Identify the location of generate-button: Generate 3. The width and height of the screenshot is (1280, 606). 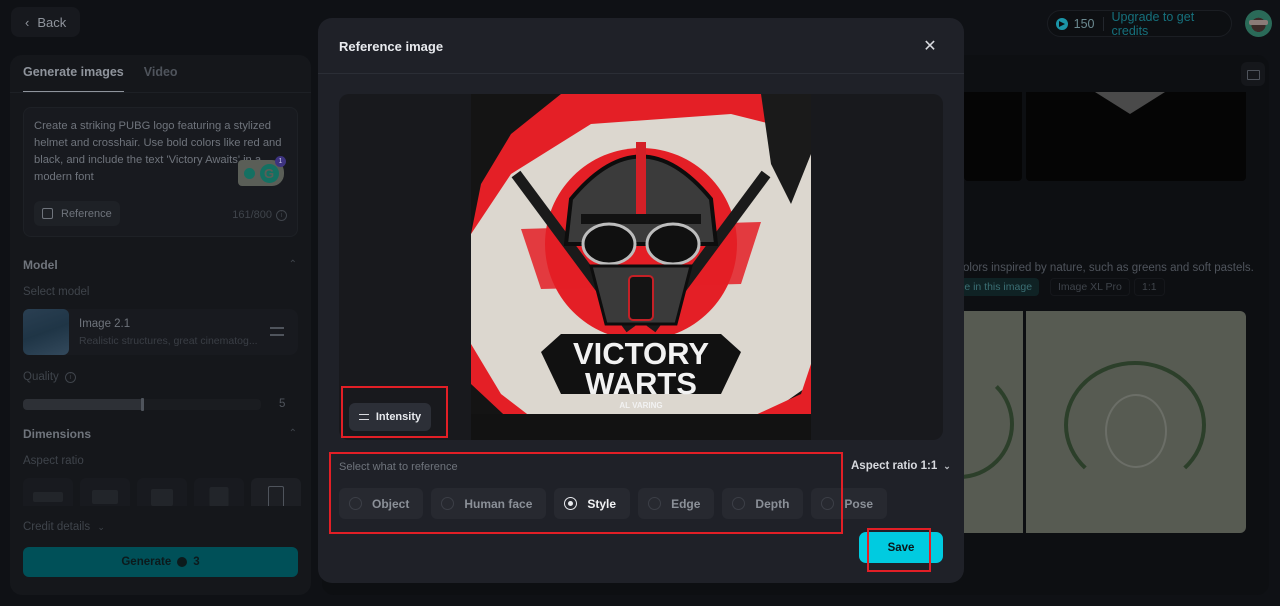
(160, 562).